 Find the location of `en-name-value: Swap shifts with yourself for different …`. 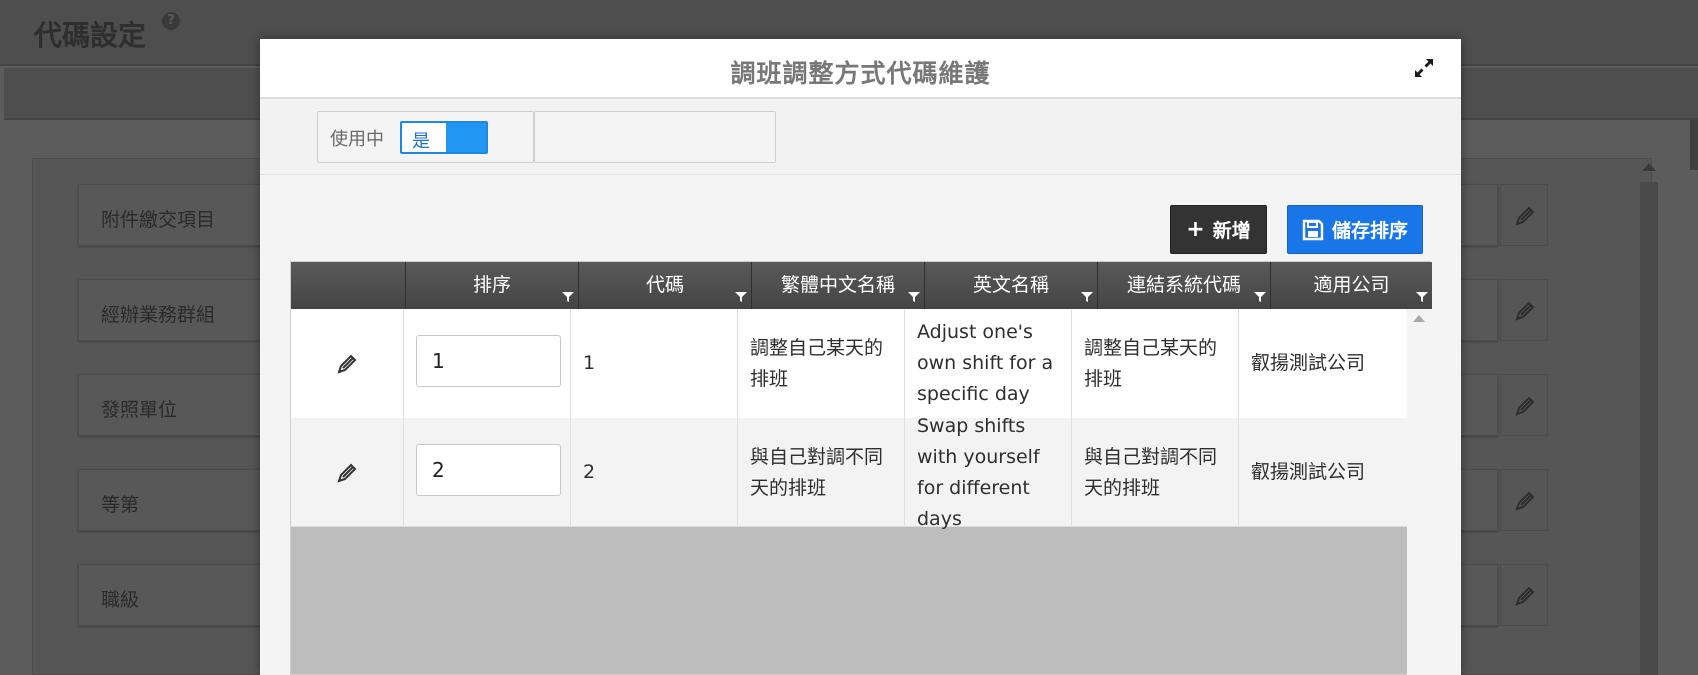

en-name-value: Swap shifts with yourself for different … is located at coordinates (978, 472).